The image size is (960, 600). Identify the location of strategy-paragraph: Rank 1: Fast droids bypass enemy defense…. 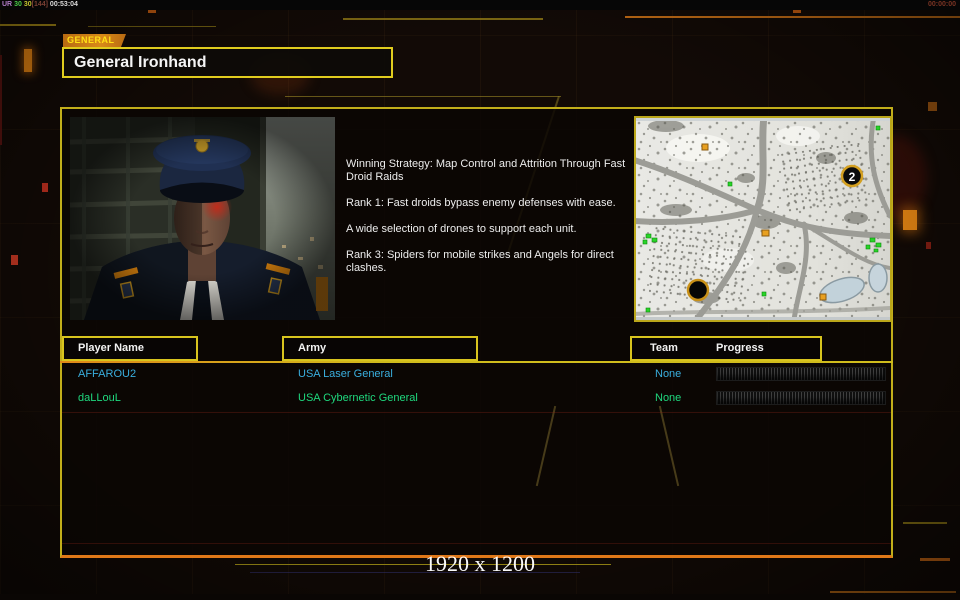
(481, 203).